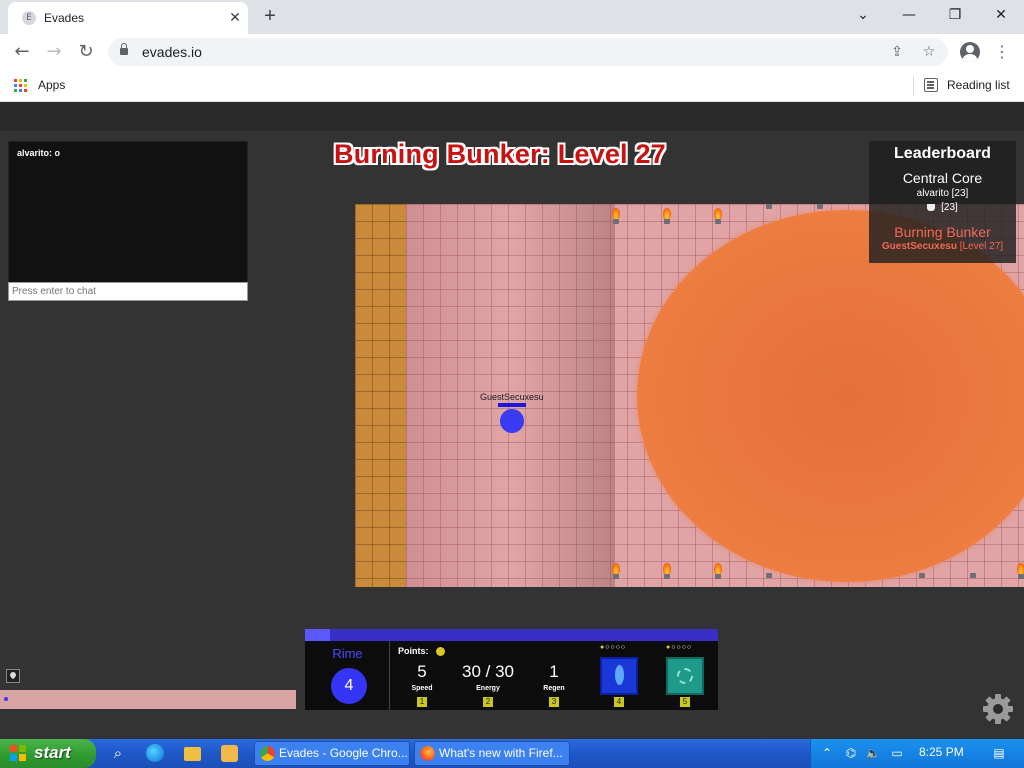 This screenshot has height=768, width=1024. What do you see at coordinates (51, 85) in the screenshot?
I see `apps-link: Apps` at bounding box center [51, 85].